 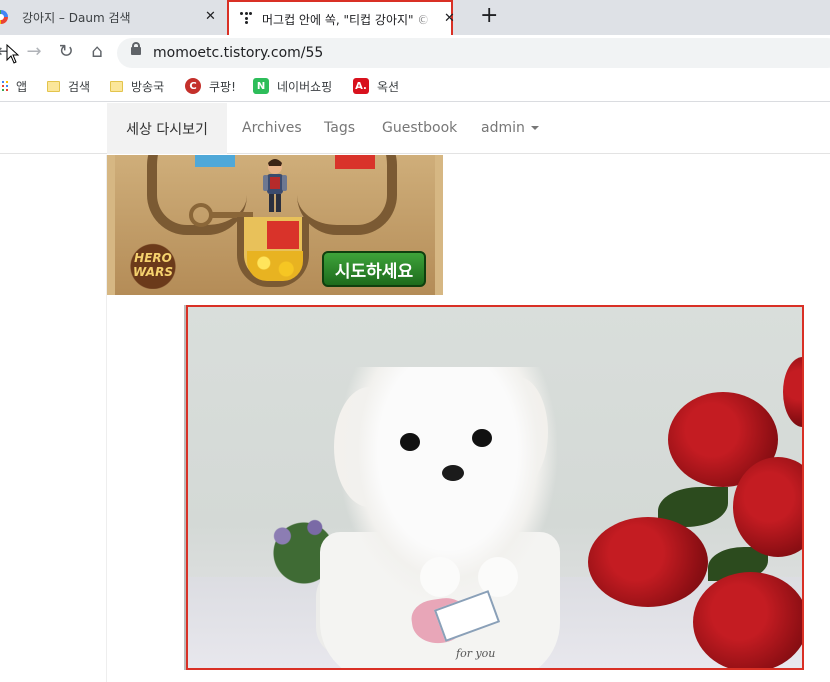 What do you see at coordinates (419, 128) in the screenshot?
I see `nav-guestbook-link: Guestbook` at bounding box center [419, 128].